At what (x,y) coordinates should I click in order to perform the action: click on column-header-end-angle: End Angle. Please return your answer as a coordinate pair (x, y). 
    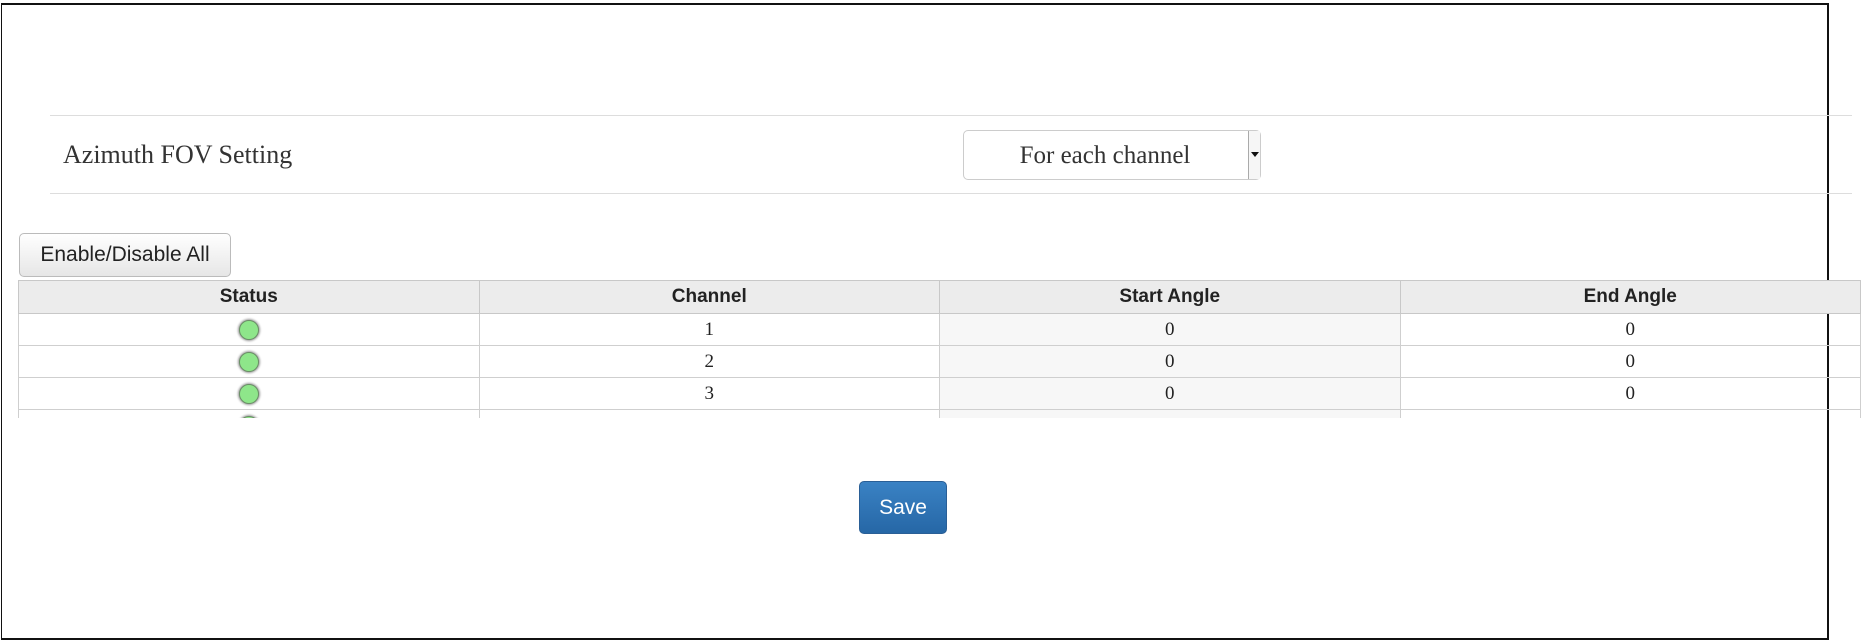
    Looking at the image, I should click on (1630, 297).